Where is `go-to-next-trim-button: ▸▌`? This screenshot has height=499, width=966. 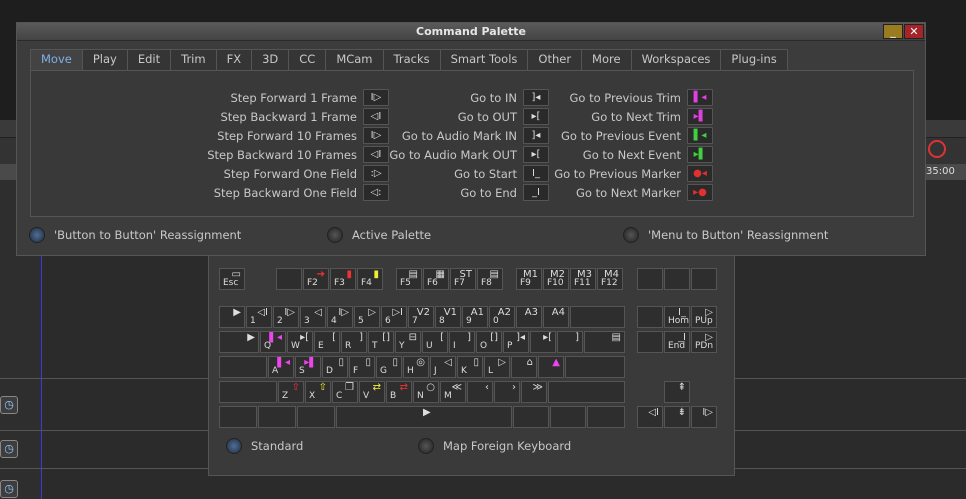
go-to-next-trim-button: ▸▌ is located at coordinates (700, 116).